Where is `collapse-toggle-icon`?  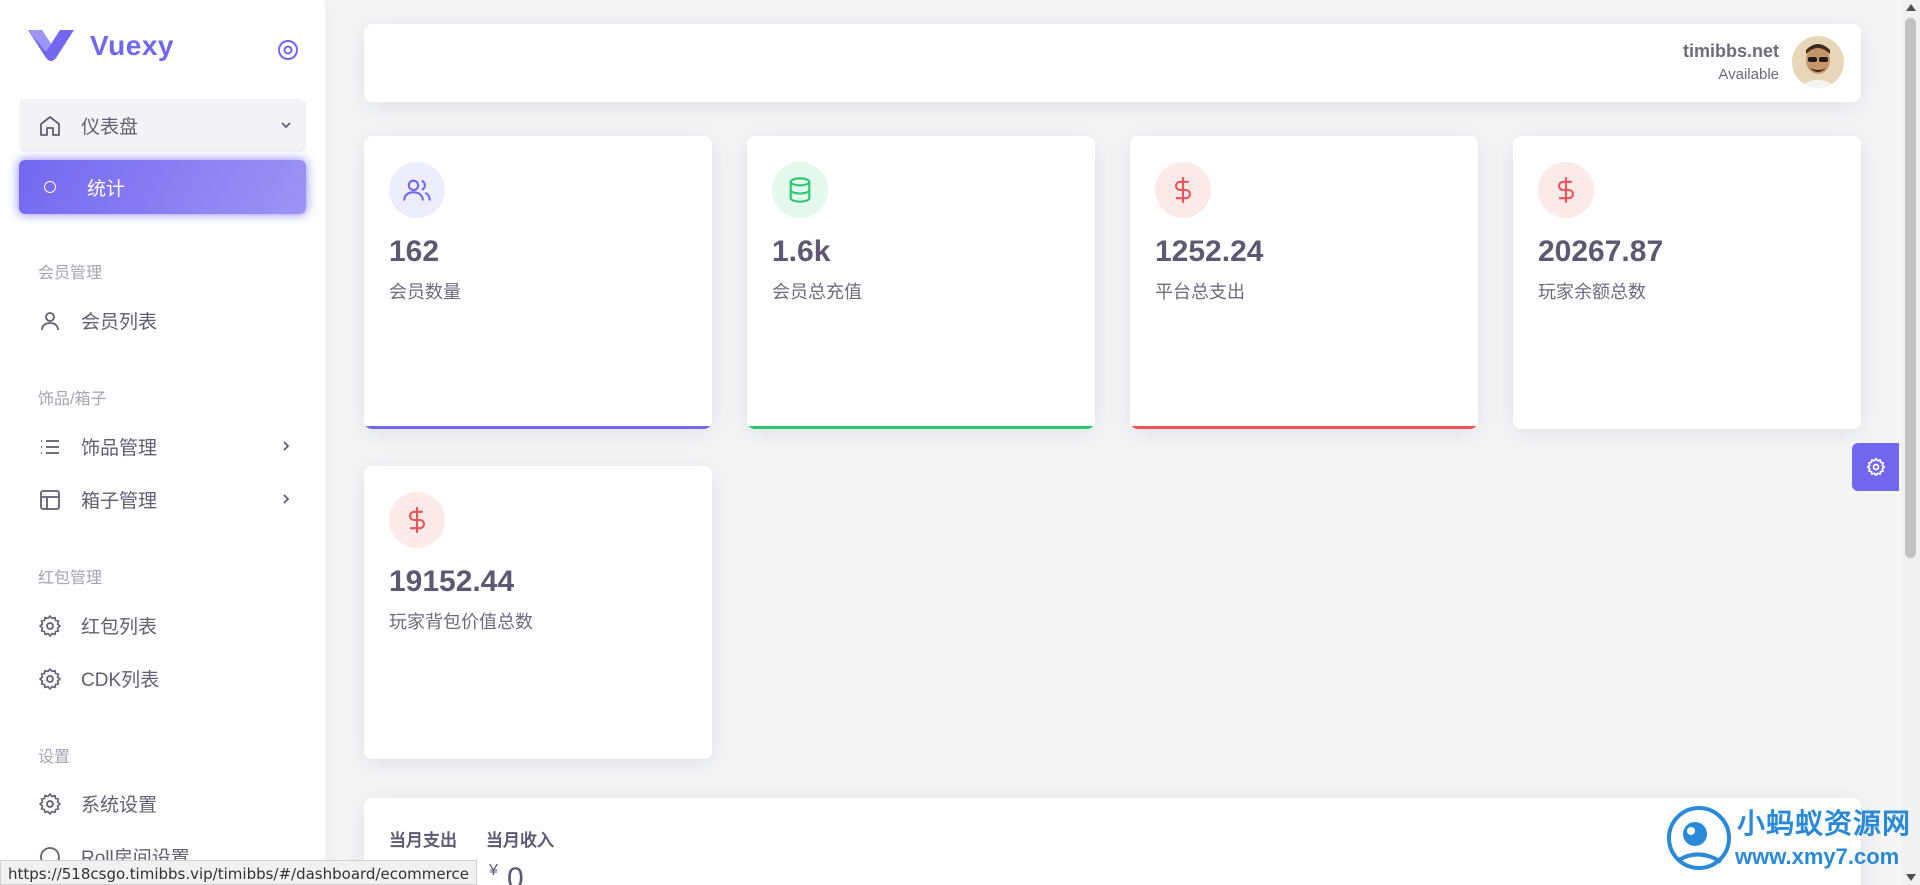
collapse-toggle-icon is located at coordinates (288, 50).